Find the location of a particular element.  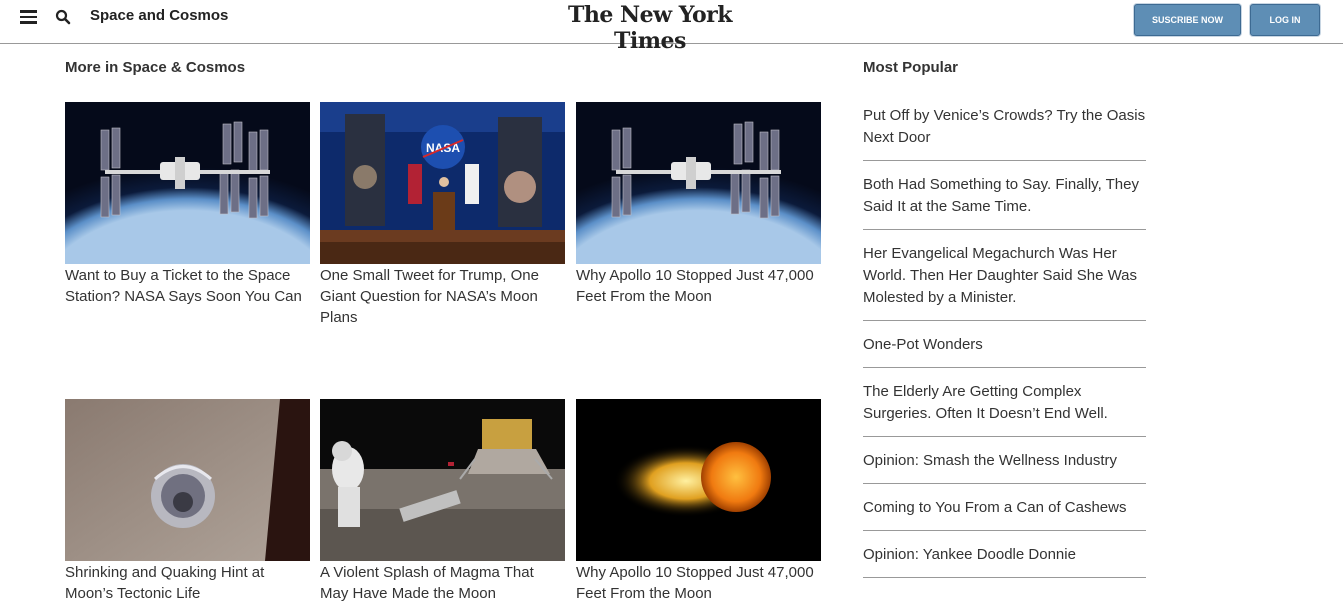

search-icon is located at coordinates (63, 17).